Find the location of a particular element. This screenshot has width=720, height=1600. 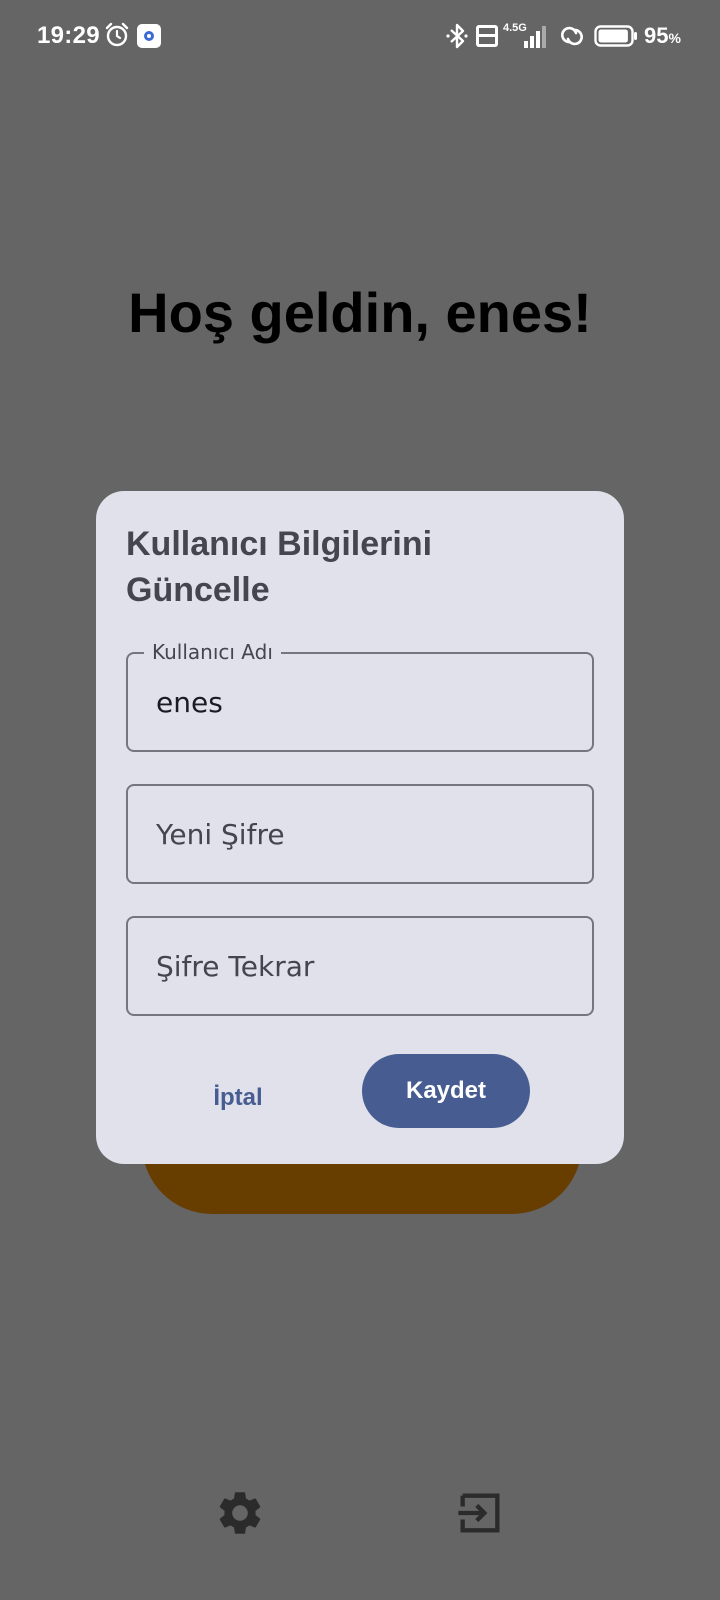

battery-icon is located at coordinates (615, 36).